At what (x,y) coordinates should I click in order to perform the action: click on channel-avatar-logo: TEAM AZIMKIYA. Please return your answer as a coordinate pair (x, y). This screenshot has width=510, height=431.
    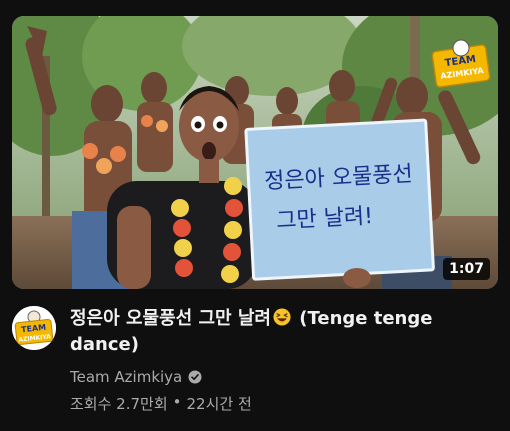
    Looking at the image, I should click on (34, 328).